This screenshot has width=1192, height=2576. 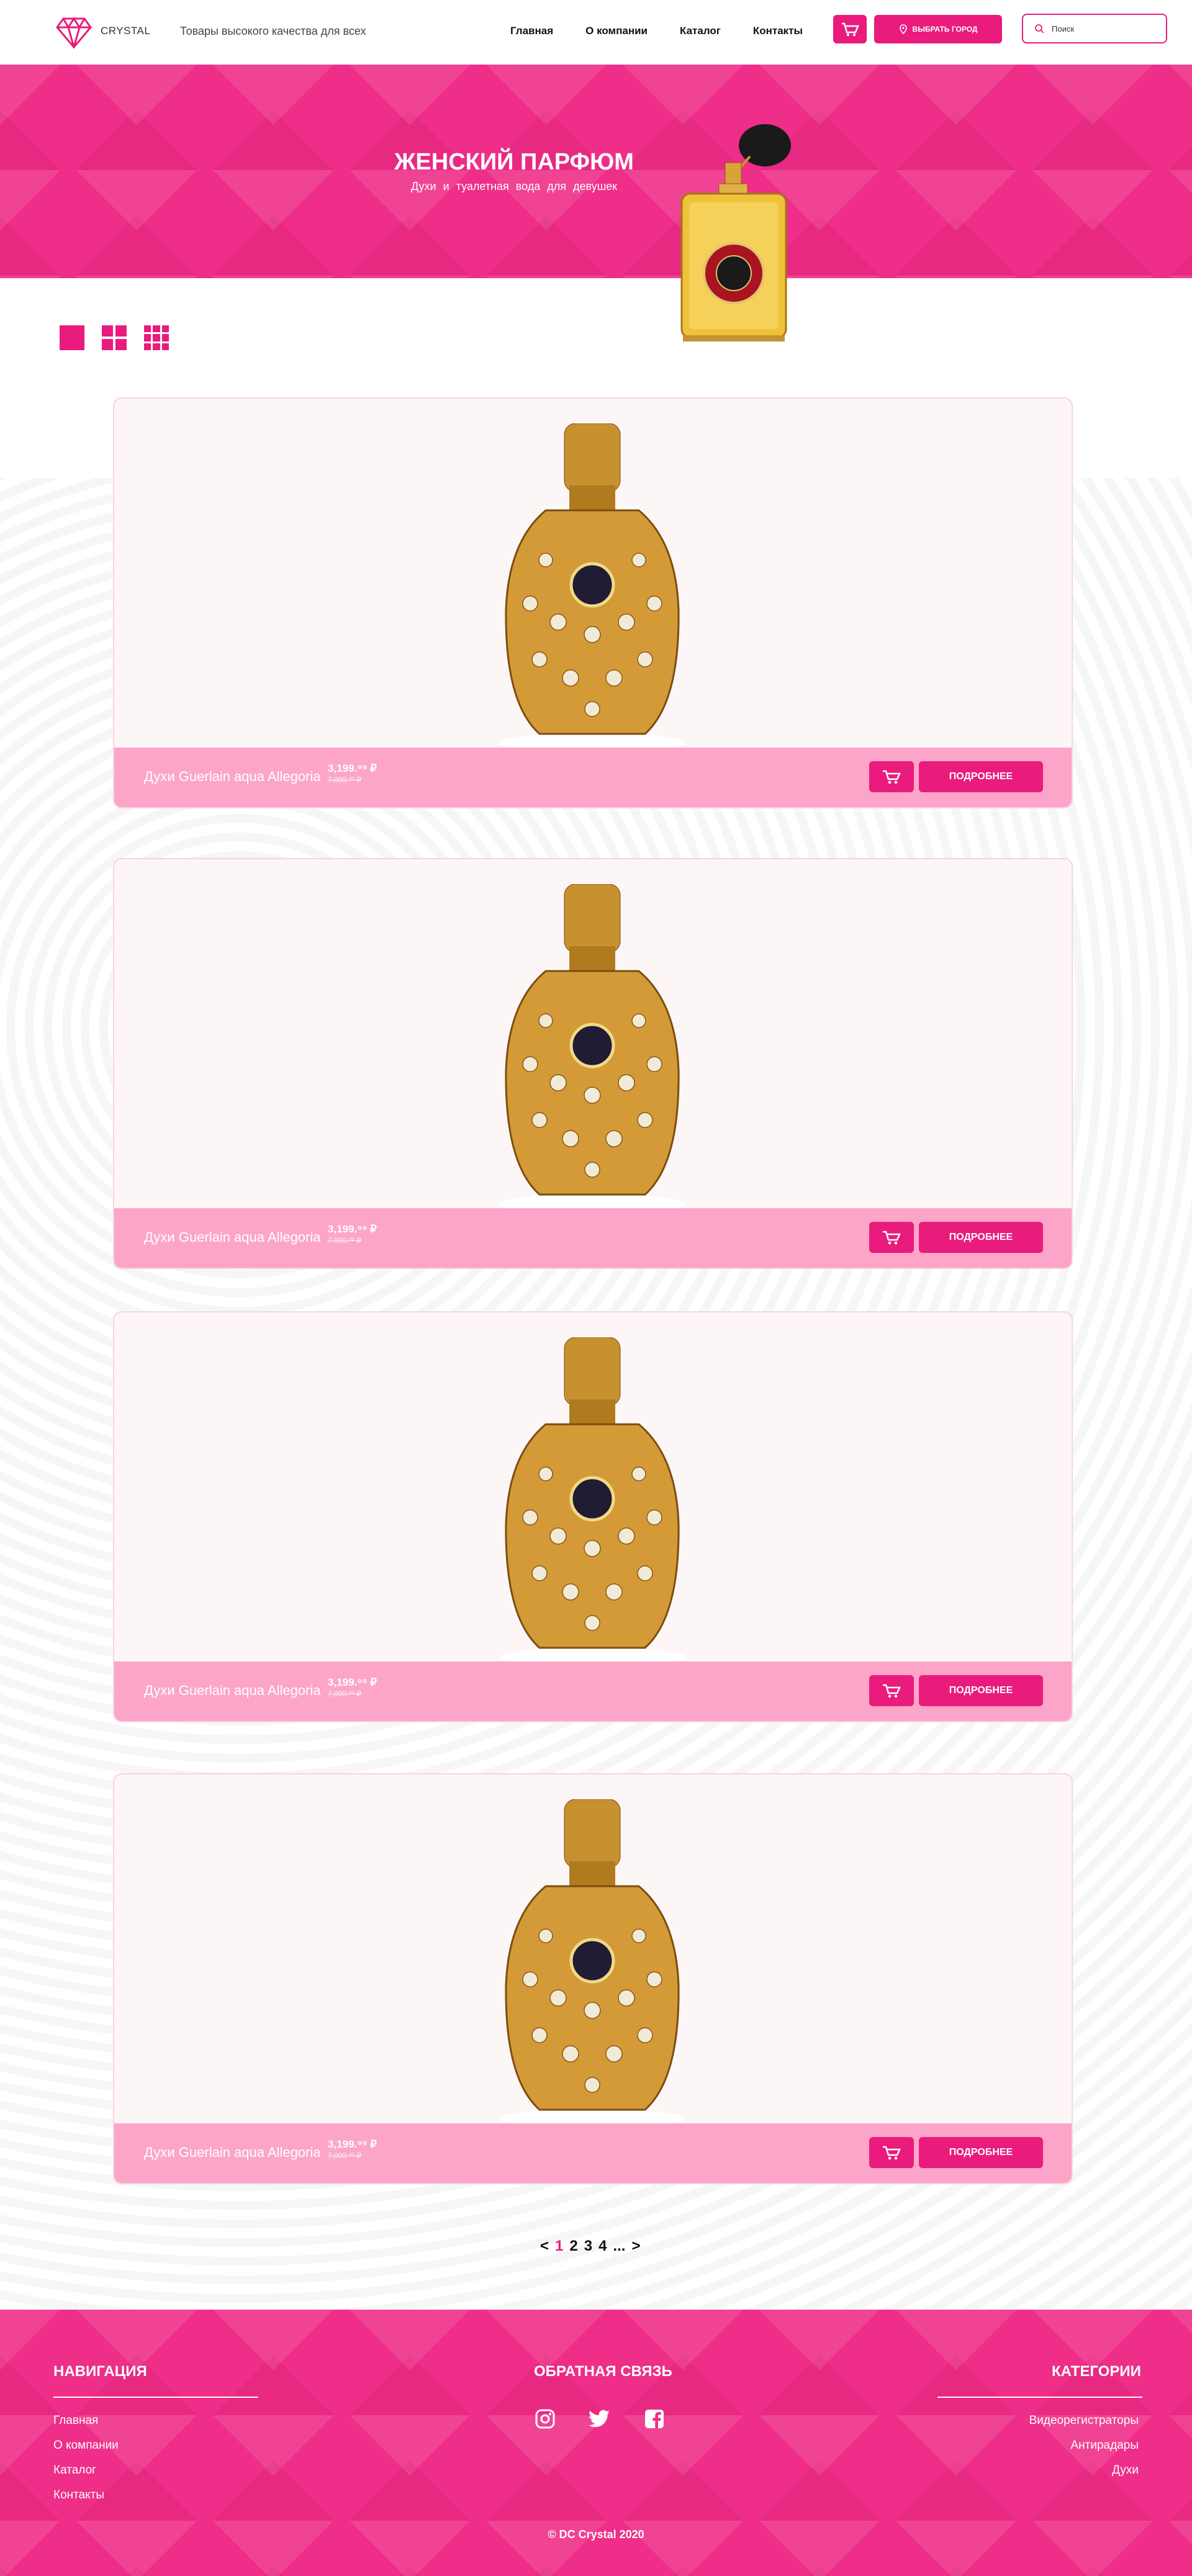 What do you see at coordinates (514, 162) in the screenshot?
I see `hero-title: ЖЕНСКИЙ ПАРФЮМ` at bounding box center [514, 162].